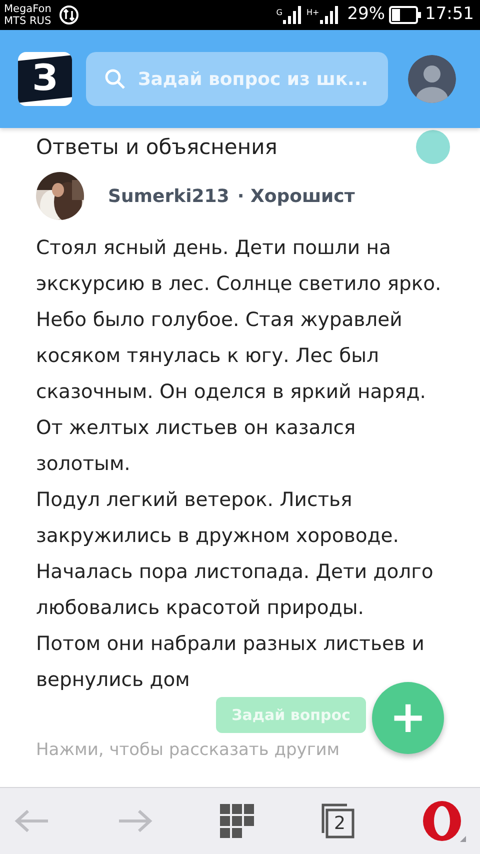 This screenshot has height=854, width=480. I want to click on network-type-label: G, so click(279, 13).